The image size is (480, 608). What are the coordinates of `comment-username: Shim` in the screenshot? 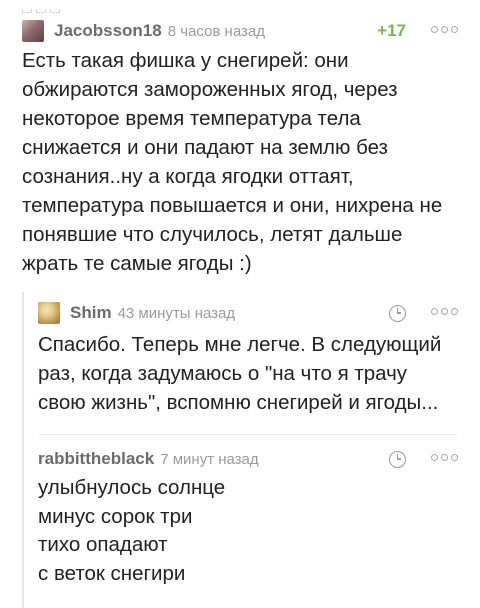 It's located at (91, 313).